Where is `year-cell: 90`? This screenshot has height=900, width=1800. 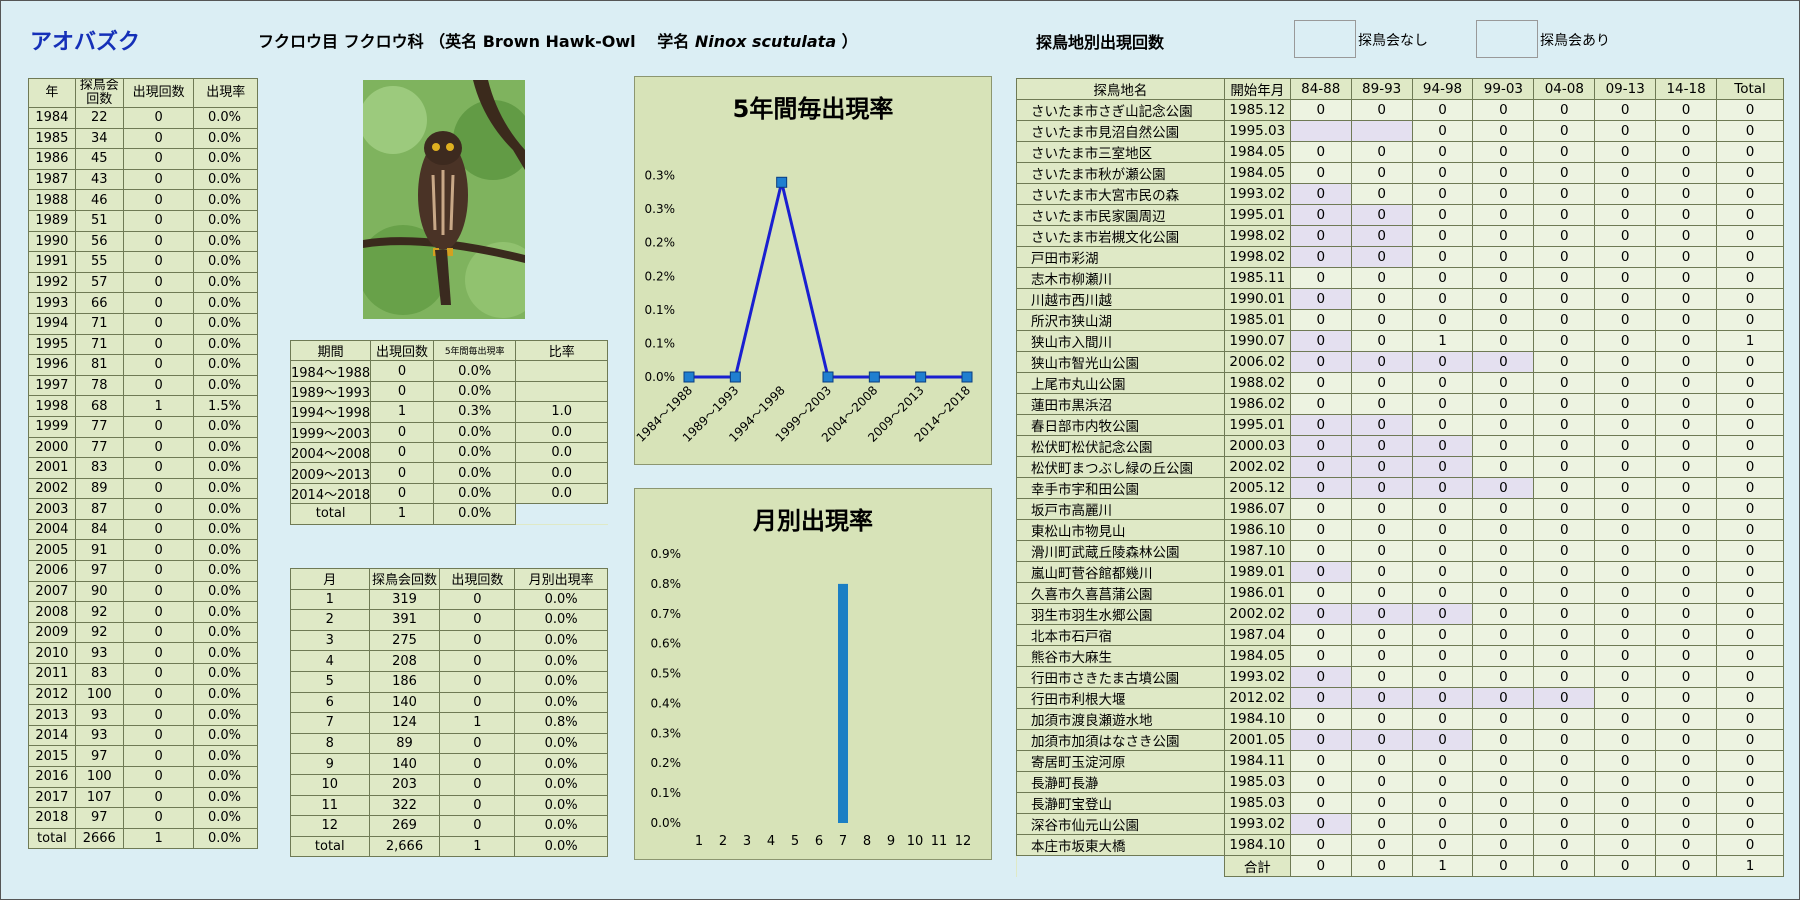 year-cell: 90 is located at coordinates (99, 591).